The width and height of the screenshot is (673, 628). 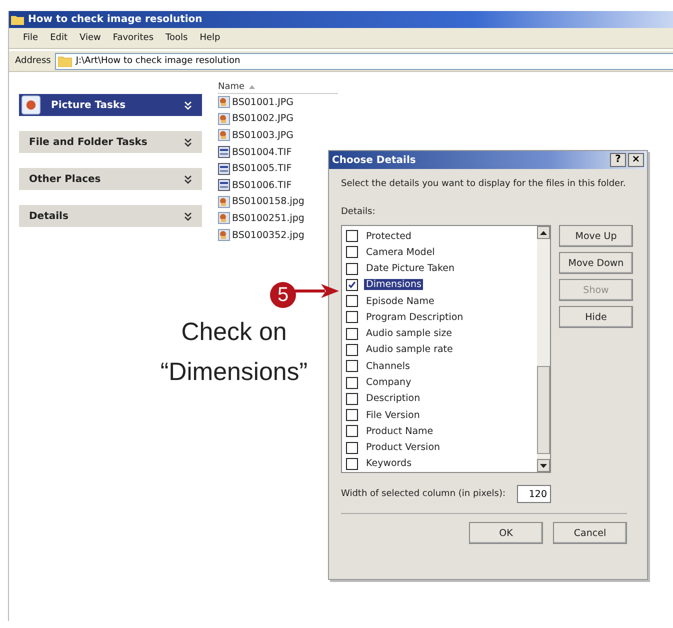 What do you see at coordinates (596, 236) in the screenshot?
I see `dialog-button: Move Up` at bounding box center [596, 236].